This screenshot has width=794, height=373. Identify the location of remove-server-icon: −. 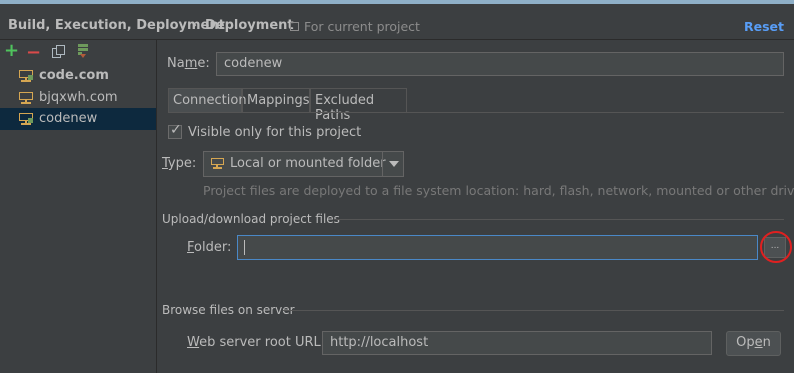
(33, 52).